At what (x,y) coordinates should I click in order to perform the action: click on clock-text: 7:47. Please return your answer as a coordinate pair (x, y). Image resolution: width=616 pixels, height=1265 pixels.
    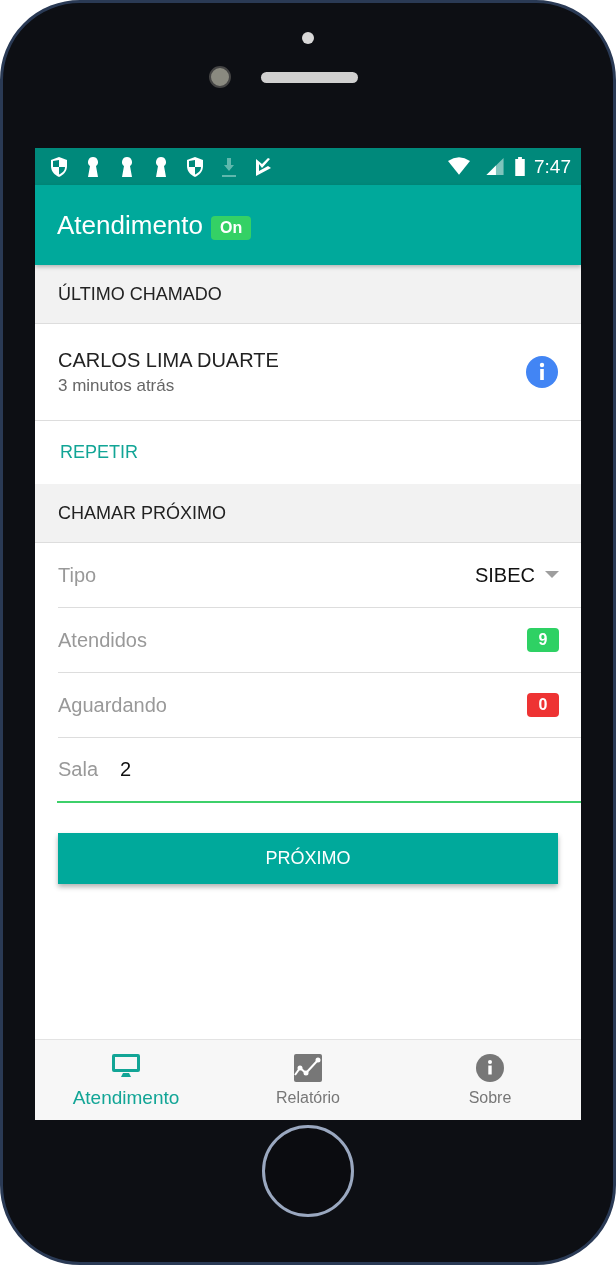
    Looking at the image, I should click on (552, 166).